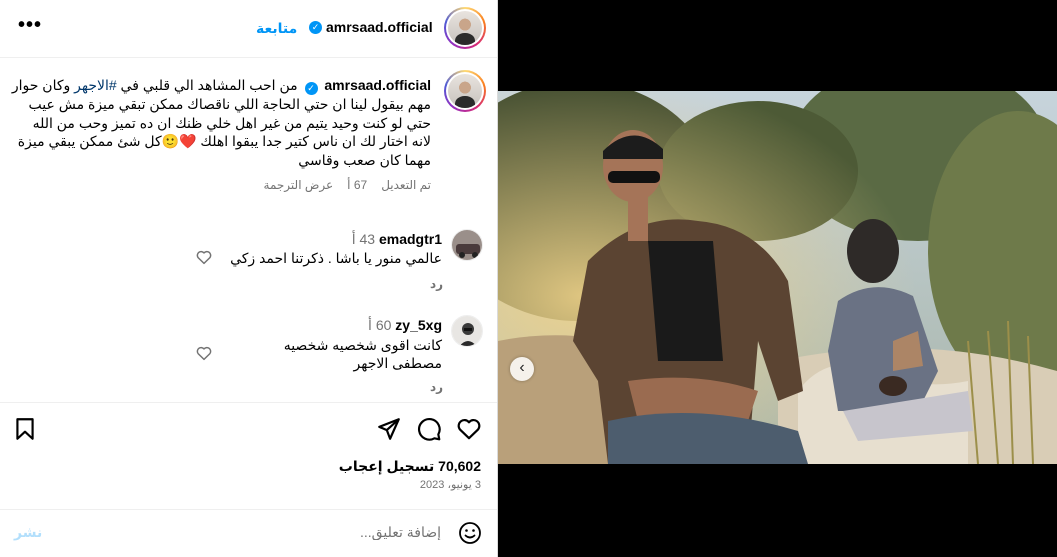 The image size is (1057, 557). What do you see at coordinates (522, 369) in the screenshot?
I see `carousel-prev-button: ‹` at bounding box center [522, 369].